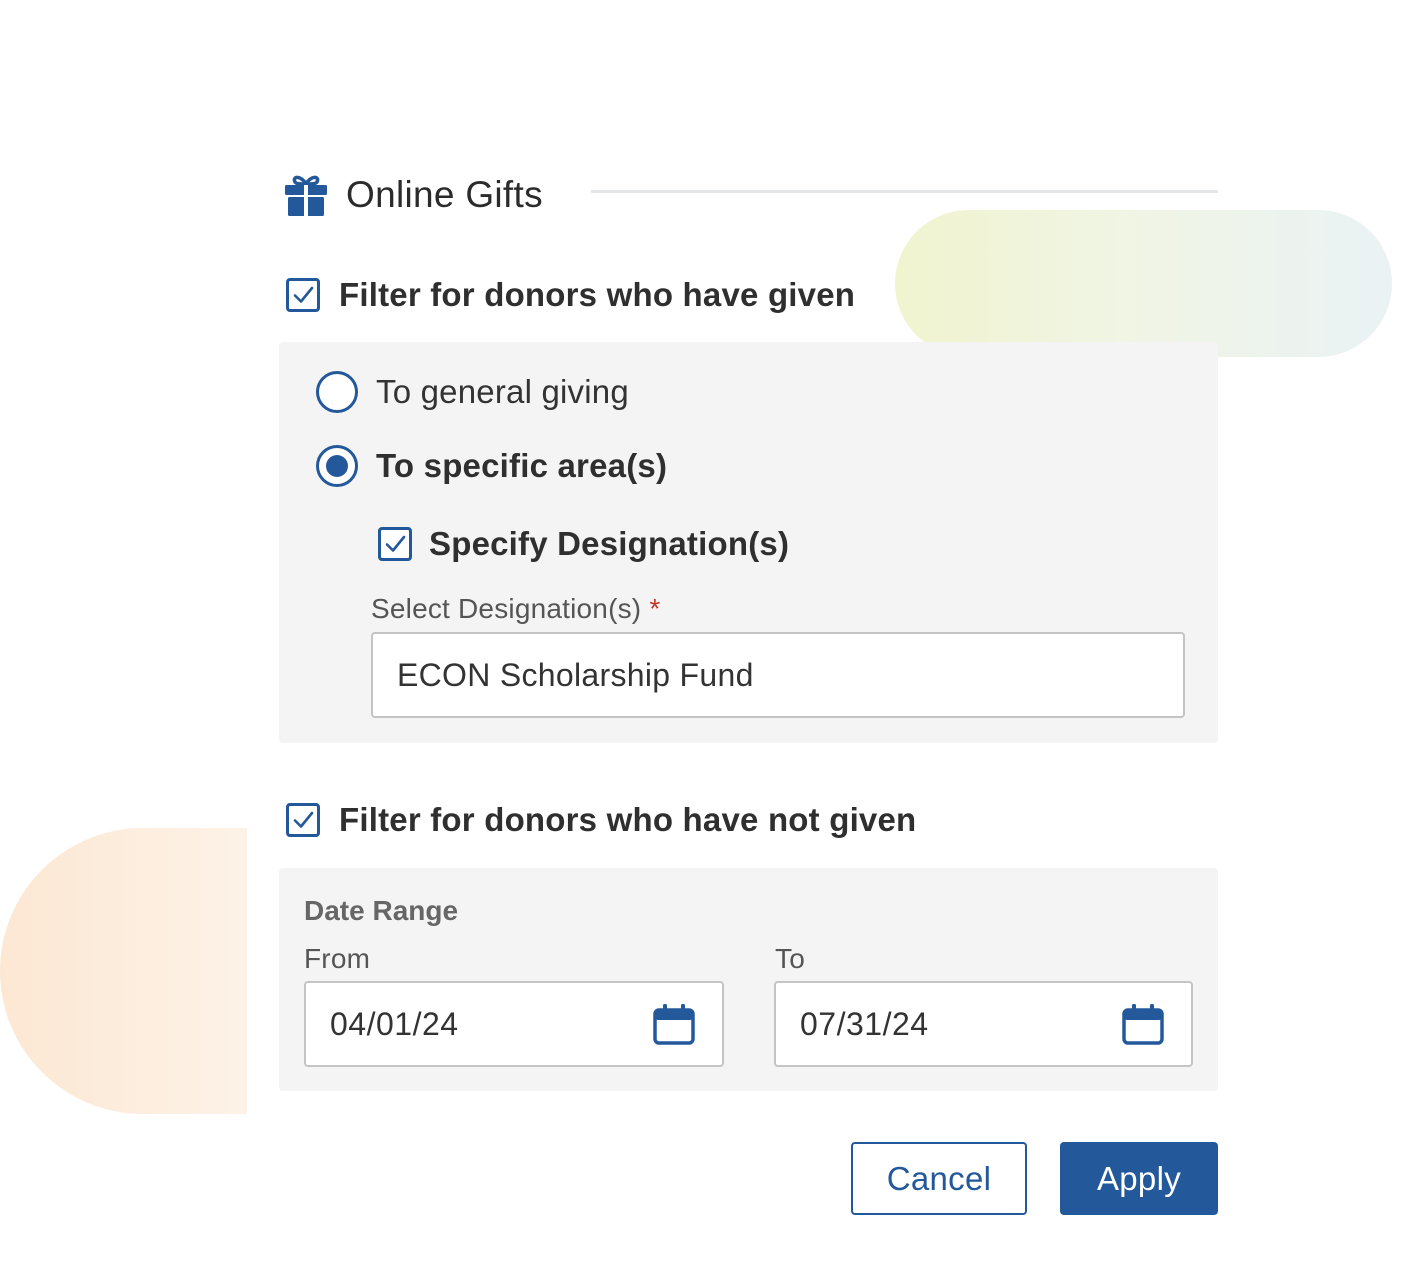 The height and width of the screenshot is (1288, 1421). What do you see at coordinates (1139, 1178) in the screenshot?
I see `apply-button: Apply` at bounding box center [1139, 1178].